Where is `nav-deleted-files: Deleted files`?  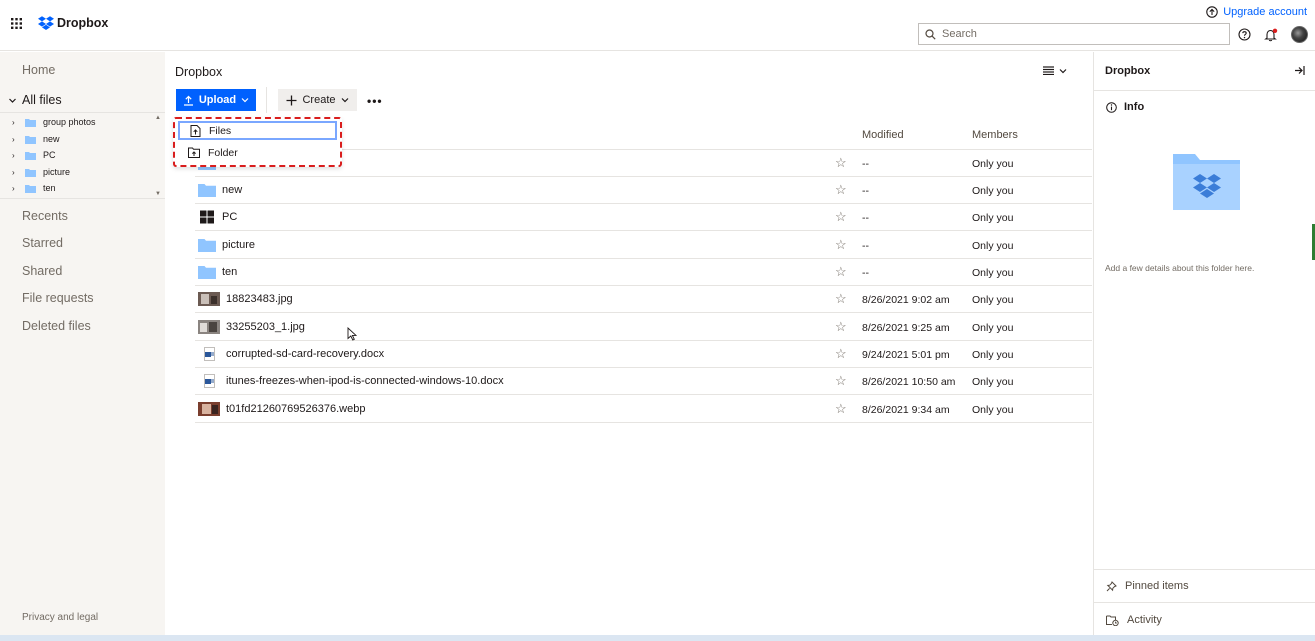 nav-deleted-files: Deleted files is located at coordinates (56, 326).